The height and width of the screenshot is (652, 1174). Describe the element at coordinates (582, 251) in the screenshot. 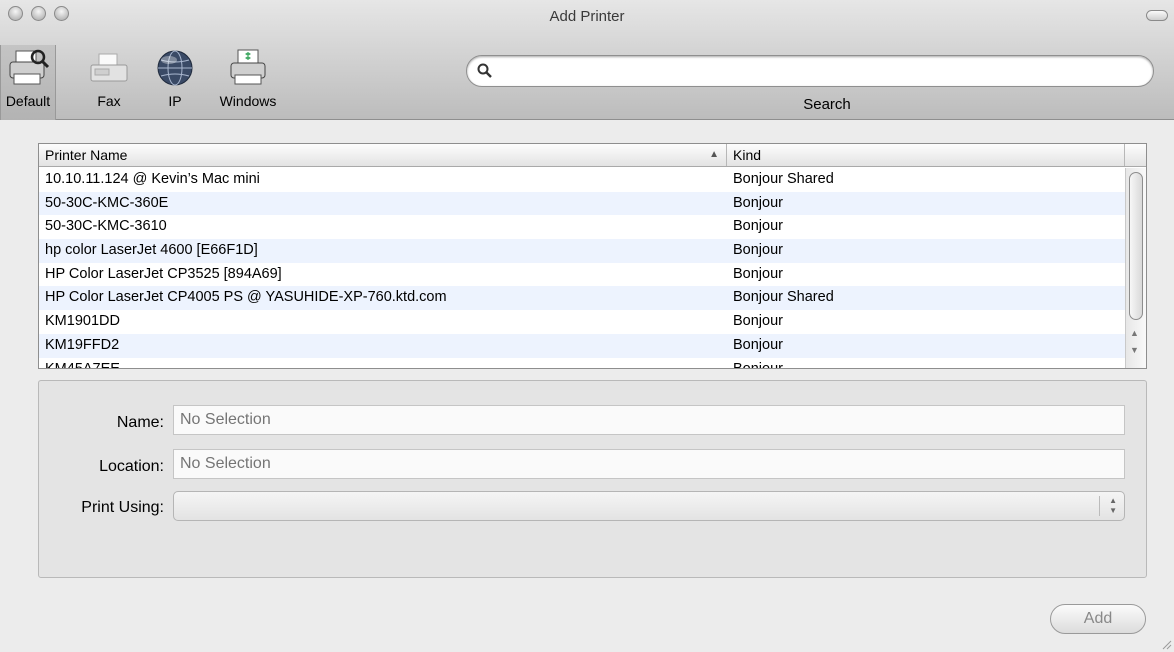

I see `table-row: hp color LaserJet 4600 [E66F1D] Bonjour` at that location.